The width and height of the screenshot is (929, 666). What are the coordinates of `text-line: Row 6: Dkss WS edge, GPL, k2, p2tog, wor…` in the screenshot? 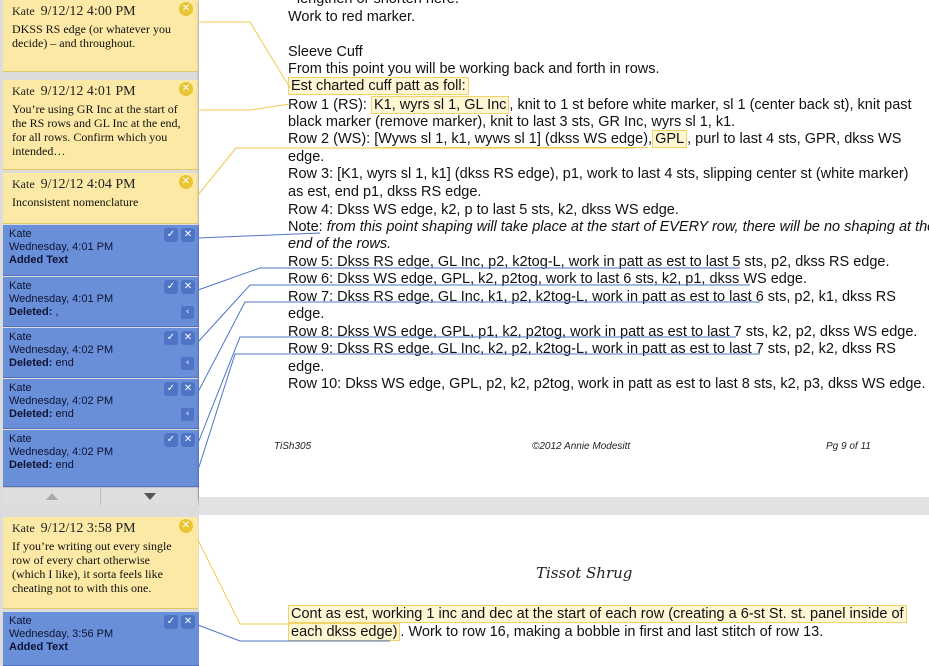 It's located at (547, 279).